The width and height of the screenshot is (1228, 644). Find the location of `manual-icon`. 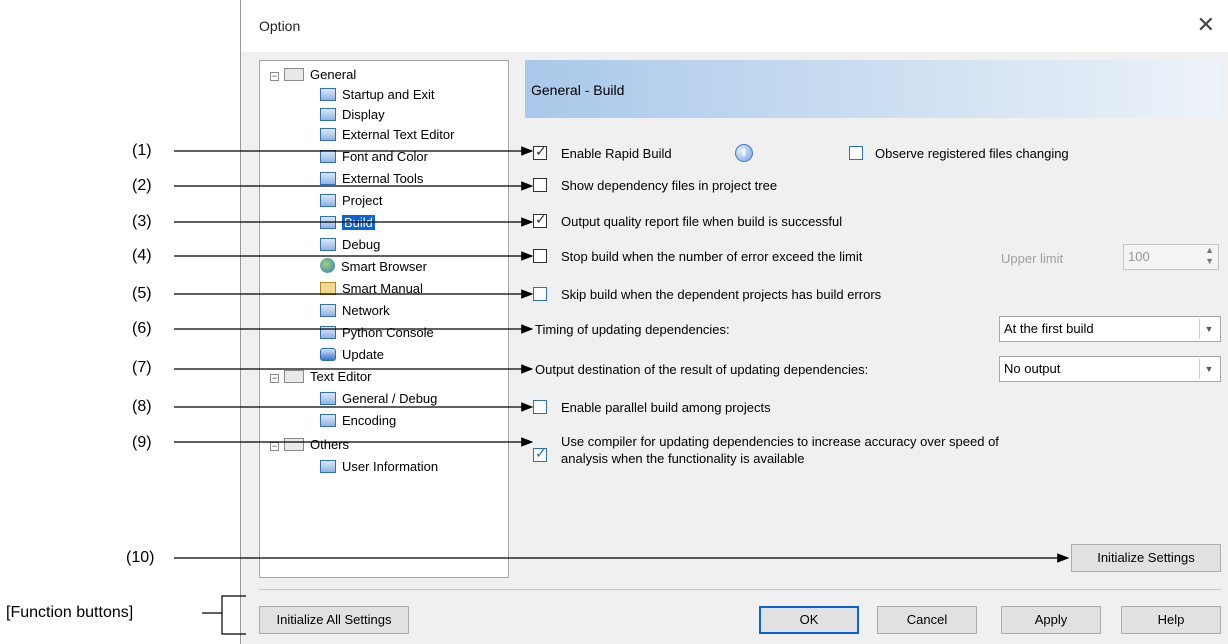

manual-icon is located at coordinates (328, 288).